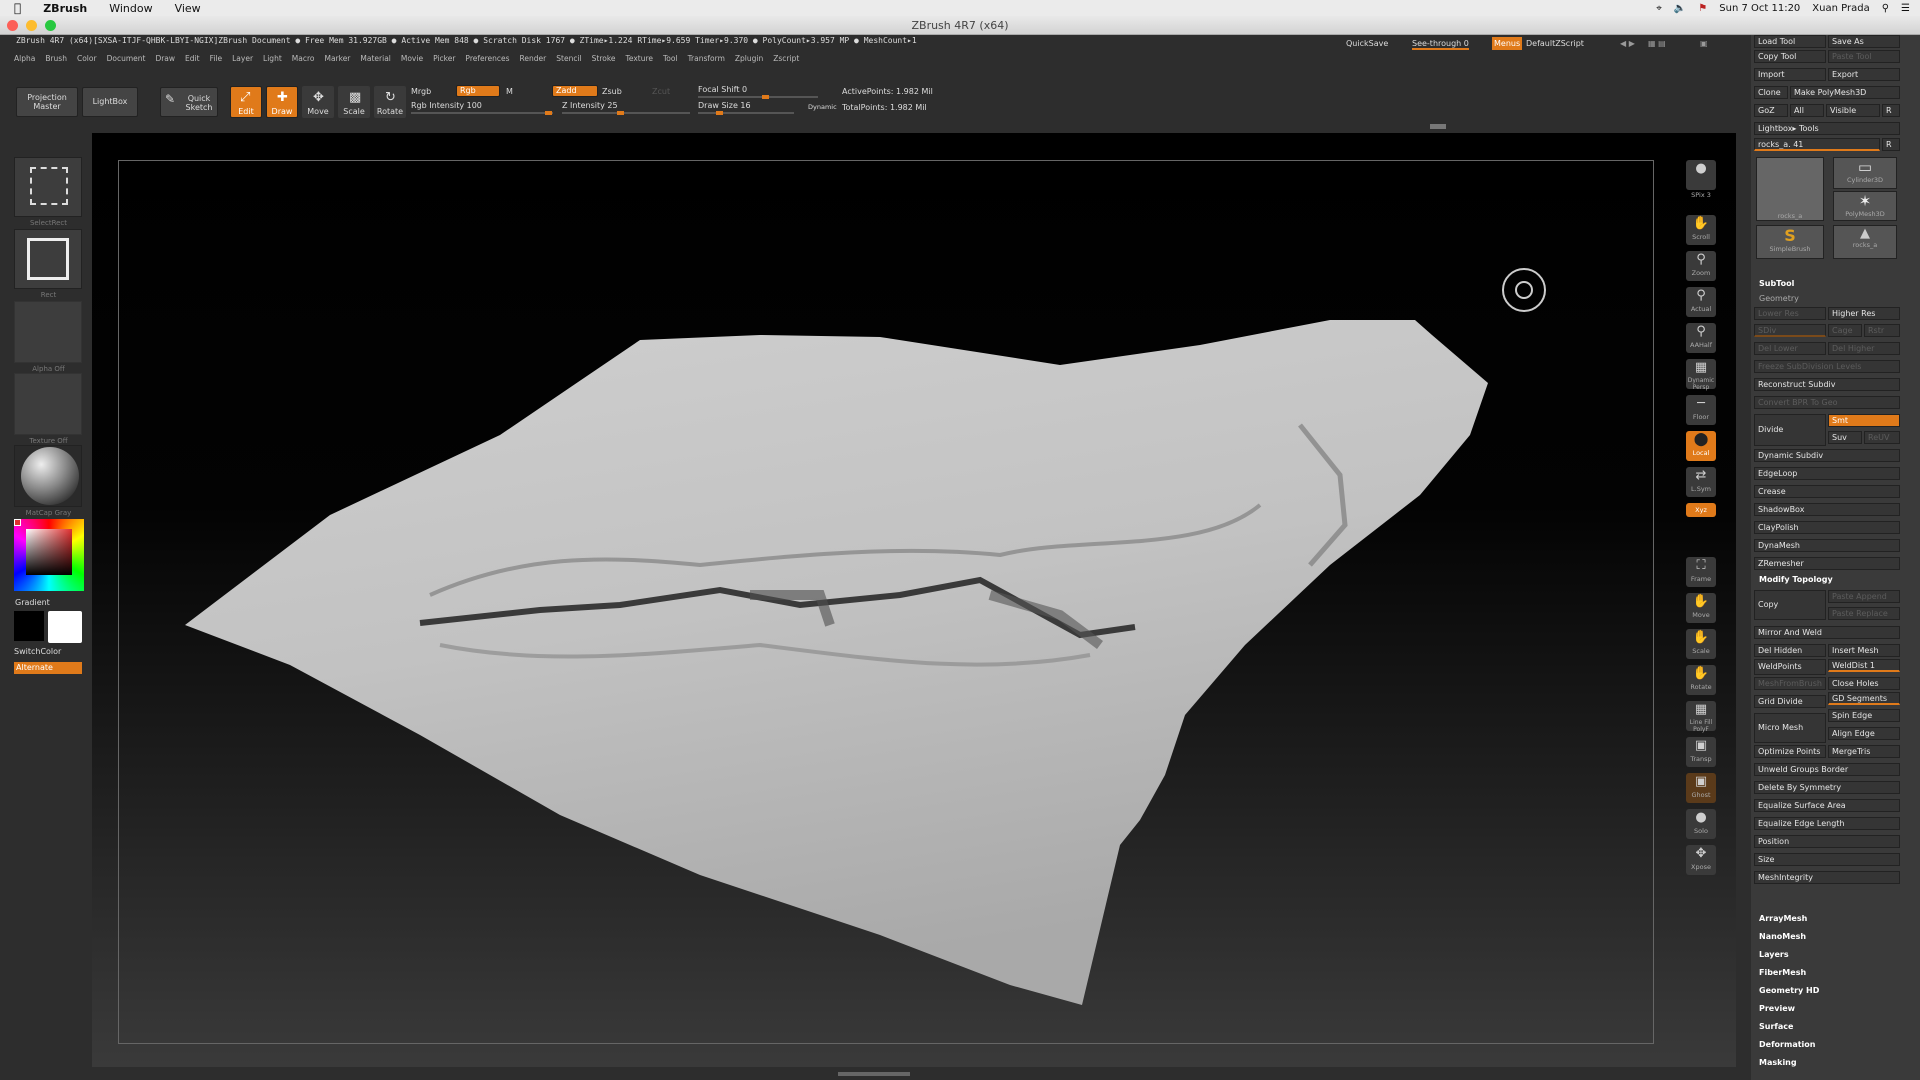 Image resolution: width=1920 pixels, height=1080 pixels. Describe the element at coordinates (1789, 990) in the screenshot. I see `geometry-hd-section: Geometry HD` at that location.